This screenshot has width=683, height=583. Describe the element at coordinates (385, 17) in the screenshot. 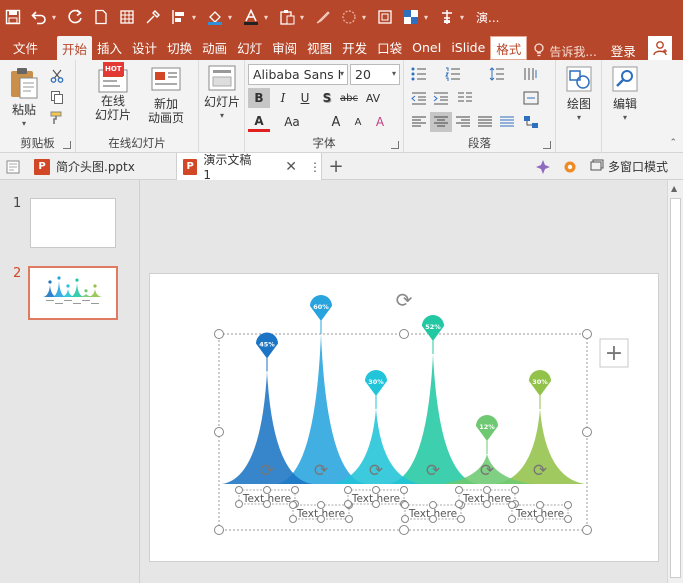

I see `crop-icon` at that location.